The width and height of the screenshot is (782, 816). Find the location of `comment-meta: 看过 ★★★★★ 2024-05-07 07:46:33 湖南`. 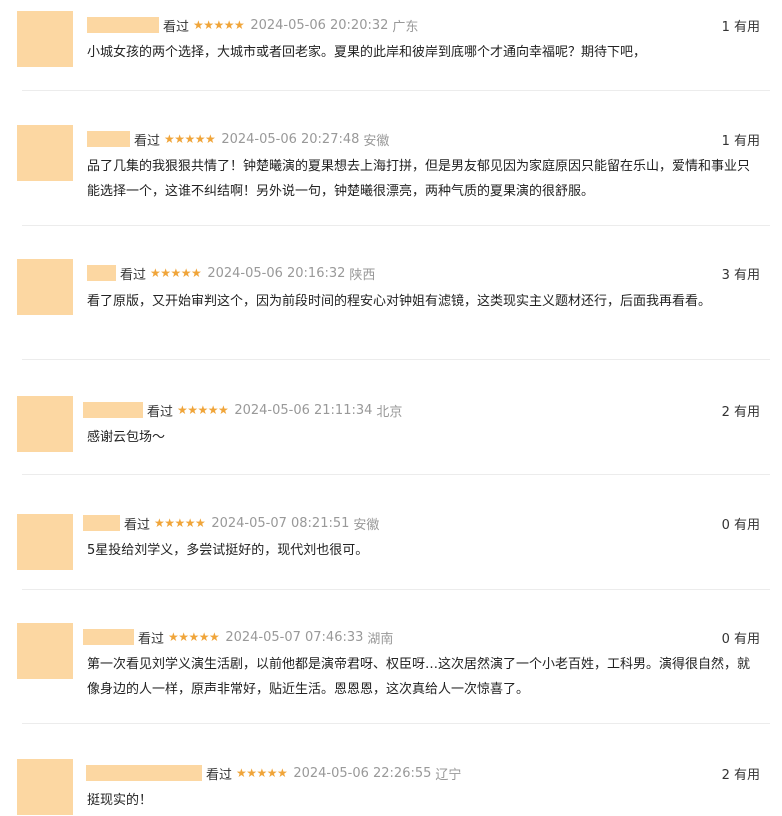

comment-meta: 看过 ★★★★★ 2024-05-07 07:46:33 湖南 is located at coordinates (238, 637).